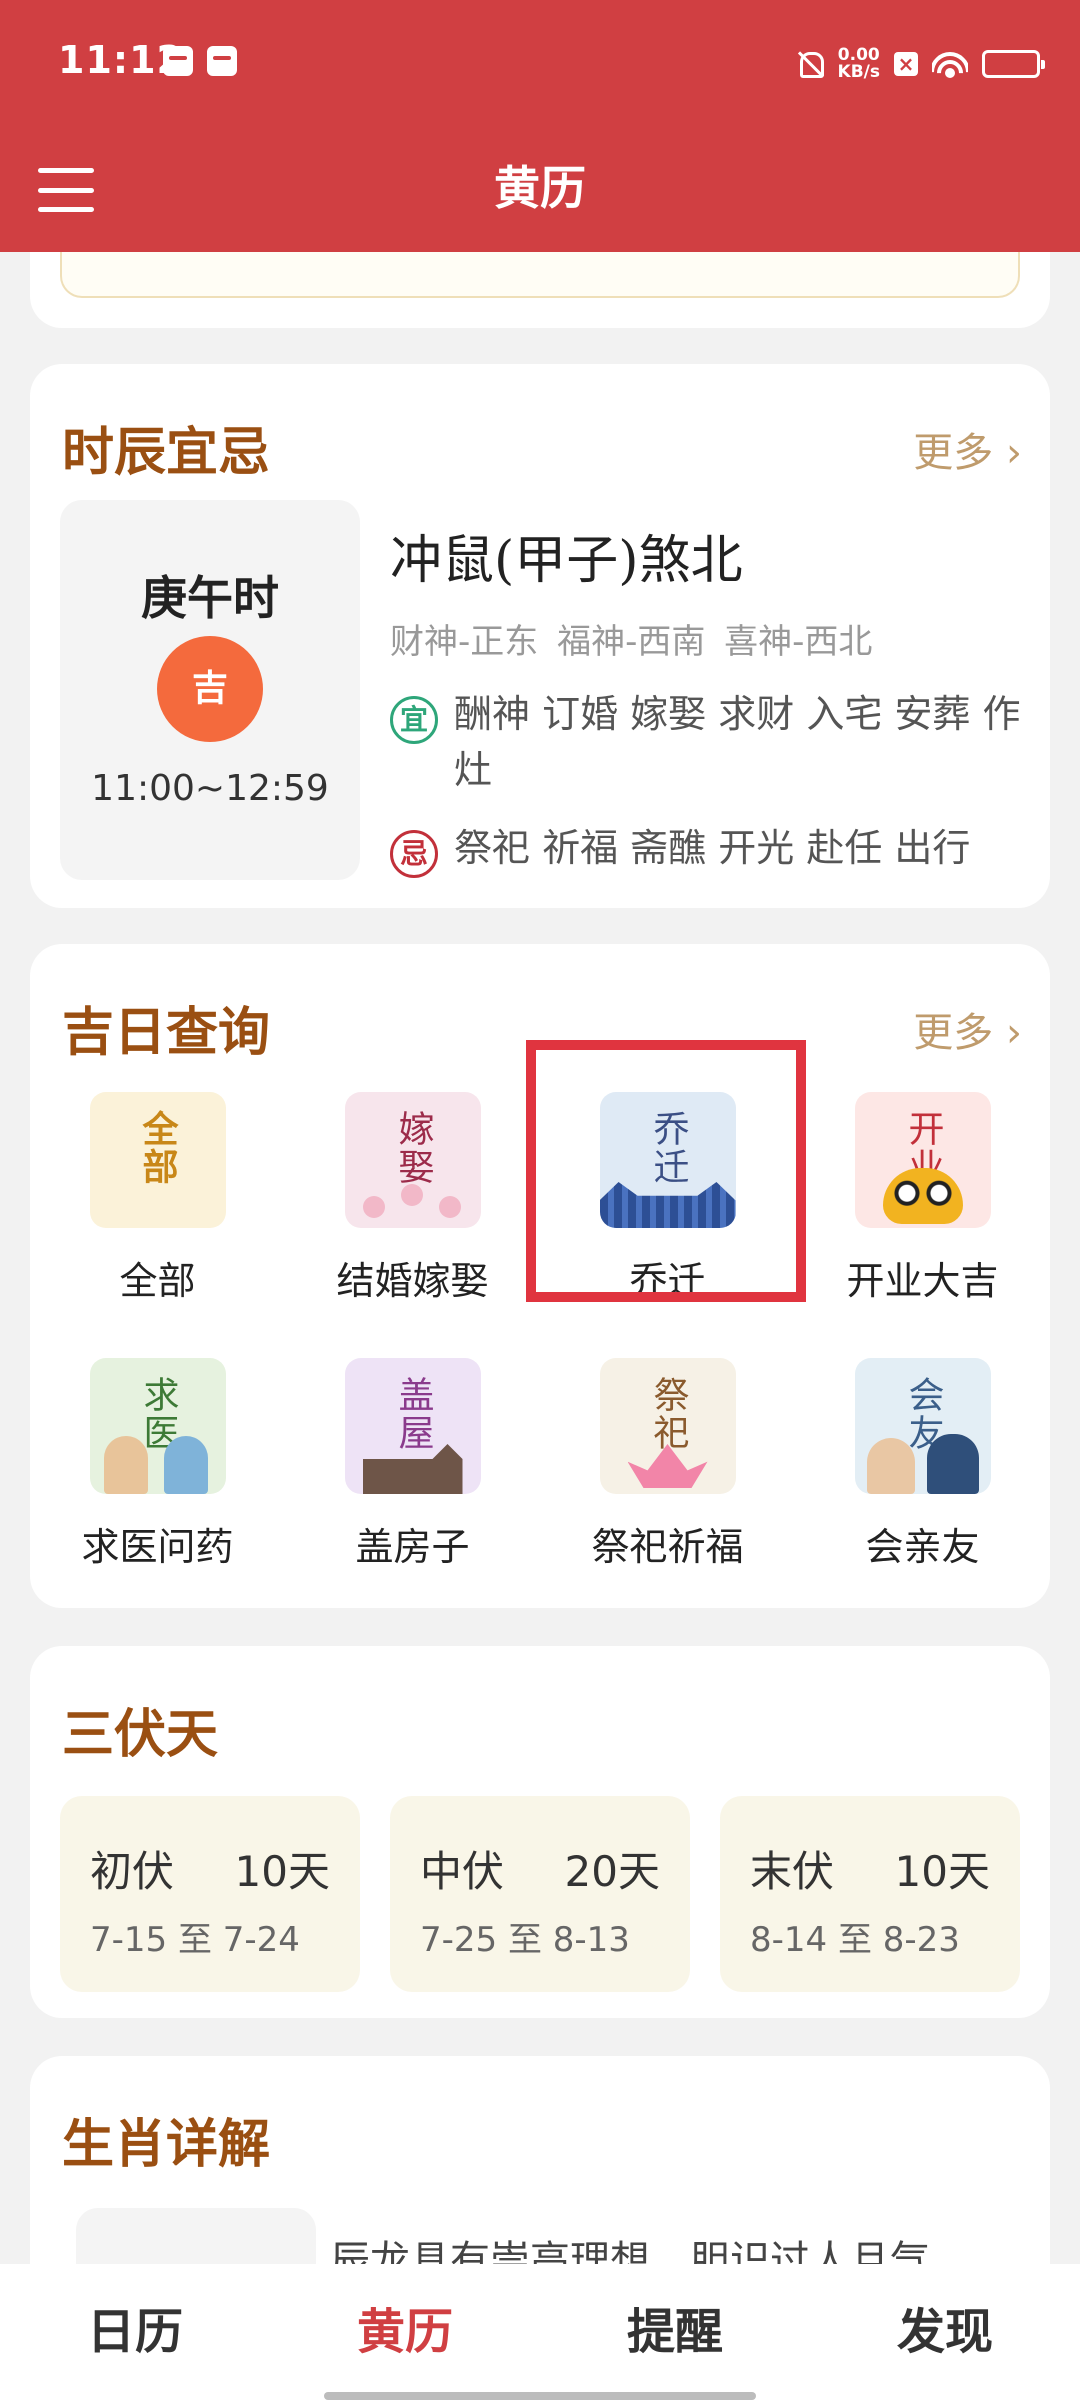 The image size is (1080, 2408). I want to click on shichen-time-range: 11:00~12:59, so click(210, 788).